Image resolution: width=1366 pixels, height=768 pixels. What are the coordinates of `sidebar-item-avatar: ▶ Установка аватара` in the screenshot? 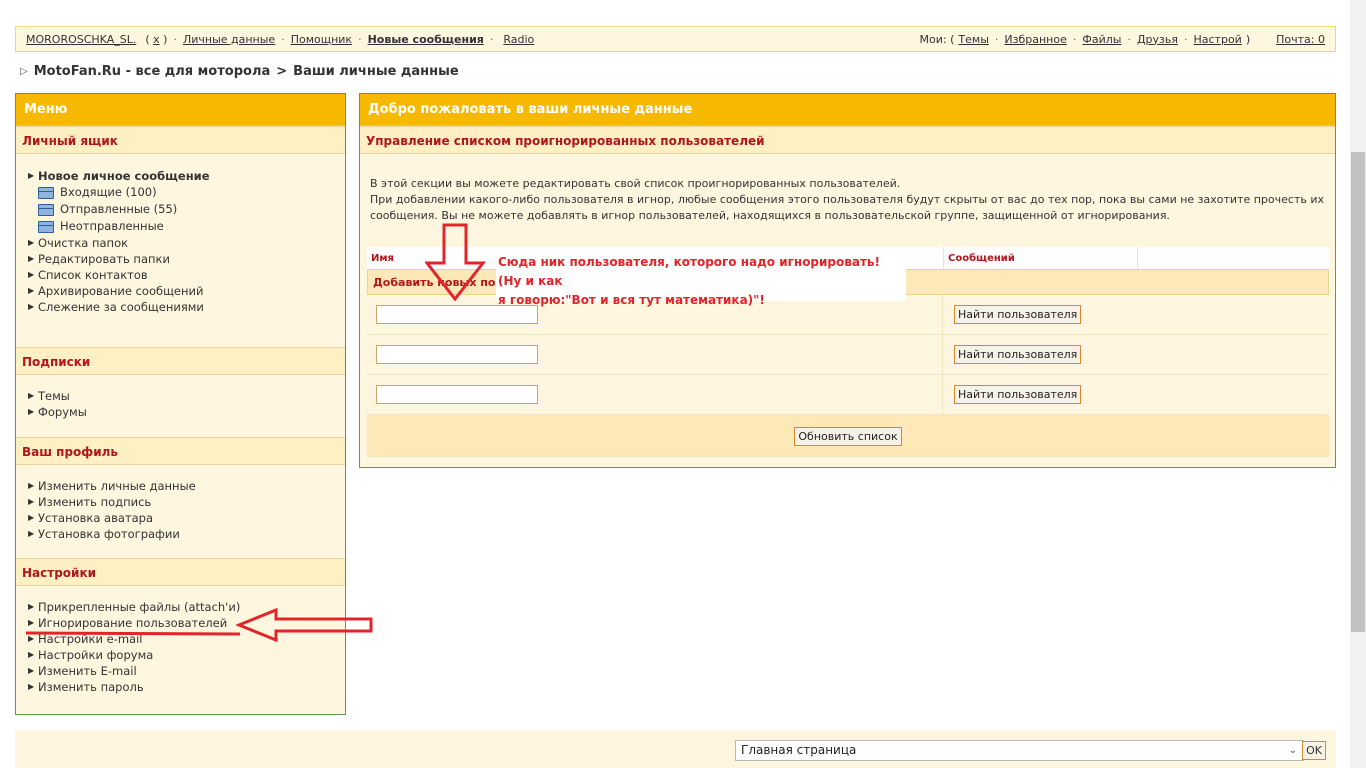 It's located at (185, 518).